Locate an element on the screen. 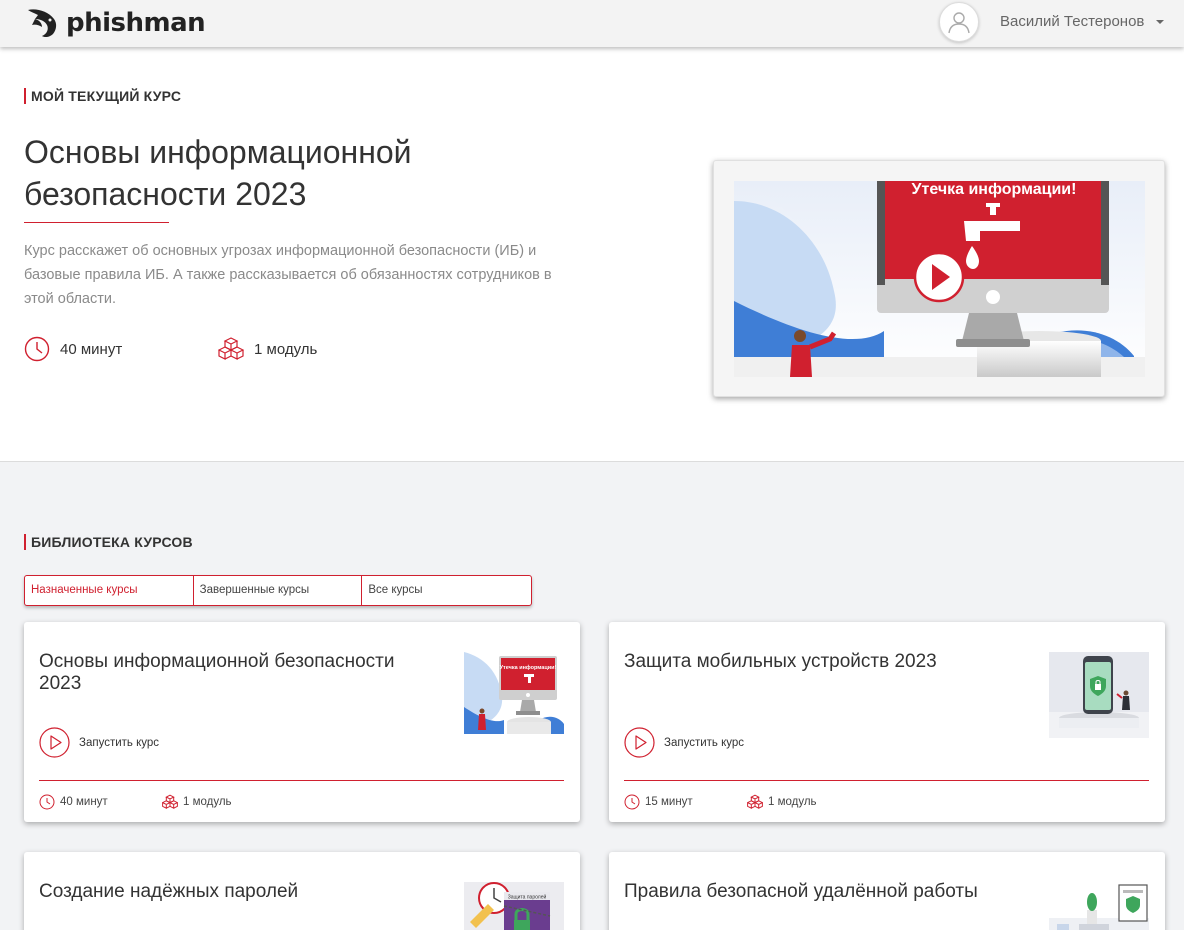 This screenshot has width=1184, height=930. top-bar: phishman Василий Тестеронов is located at coordinates (592, 23).